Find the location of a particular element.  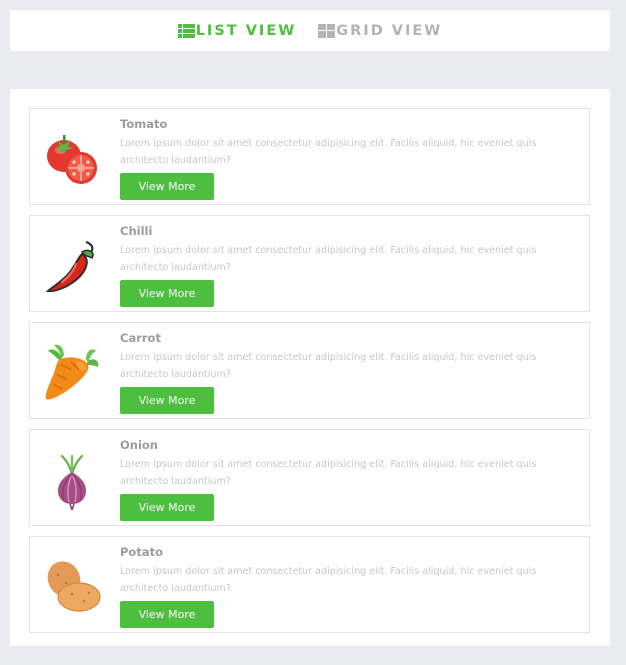

tomato-icon is located at coordinates (72, 159).